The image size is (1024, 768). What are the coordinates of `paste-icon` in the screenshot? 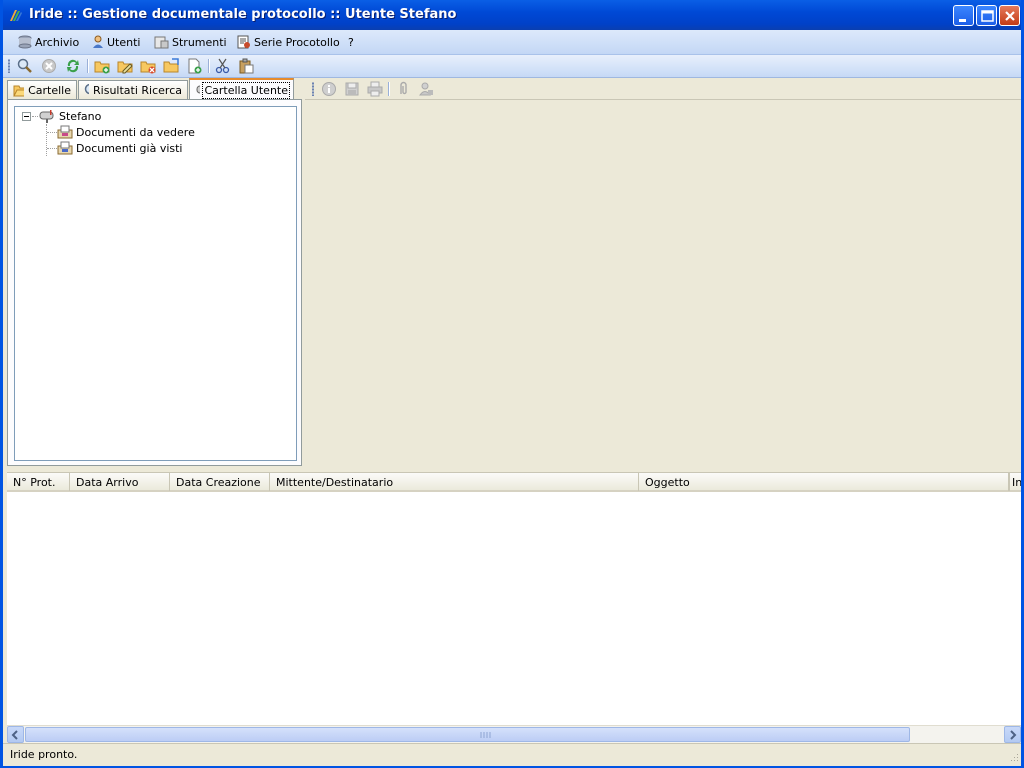 It's located at (246, 66).